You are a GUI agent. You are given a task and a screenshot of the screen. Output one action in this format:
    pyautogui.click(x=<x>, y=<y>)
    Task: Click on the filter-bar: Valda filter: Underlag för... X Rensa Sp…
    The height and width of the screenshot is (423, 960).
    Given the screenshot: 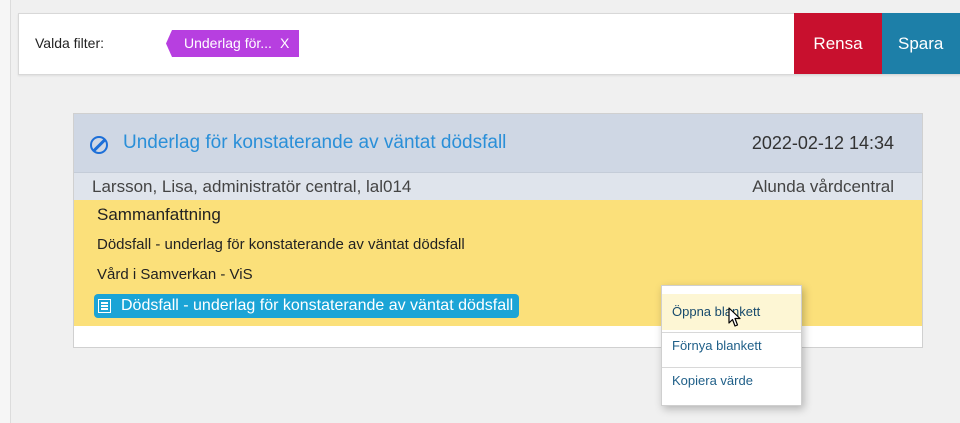 What is the action you would take?
    pyautogui.click(x=489, y=44)
    